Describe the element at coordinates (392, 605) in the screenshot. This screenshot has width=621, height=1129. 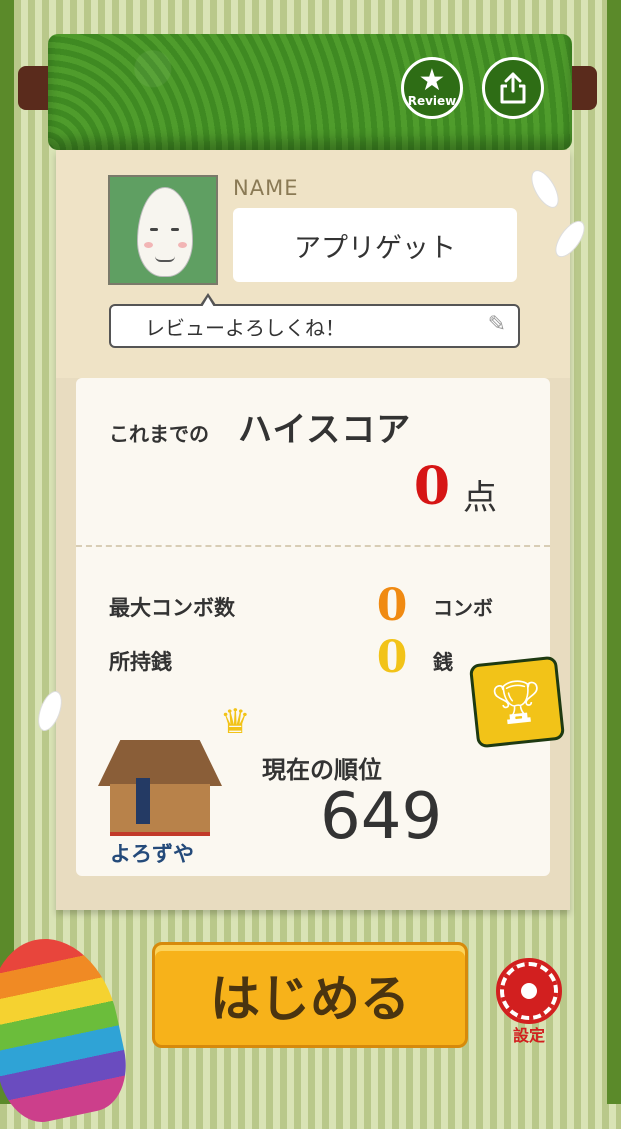
I see `max-combo-value: 0` at that location.